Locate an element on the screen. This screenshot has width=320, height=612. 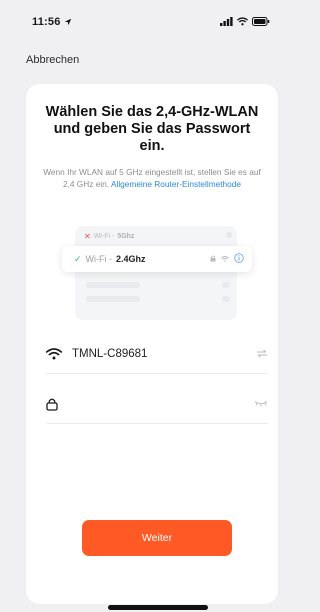
password-field is located at coordinates (157, 404).